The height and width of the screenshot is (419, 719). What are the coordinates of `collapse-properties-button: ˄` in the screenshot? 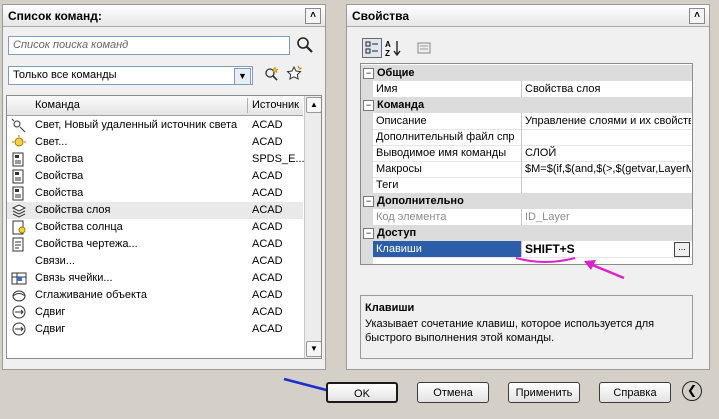 It's located at (697, 16).